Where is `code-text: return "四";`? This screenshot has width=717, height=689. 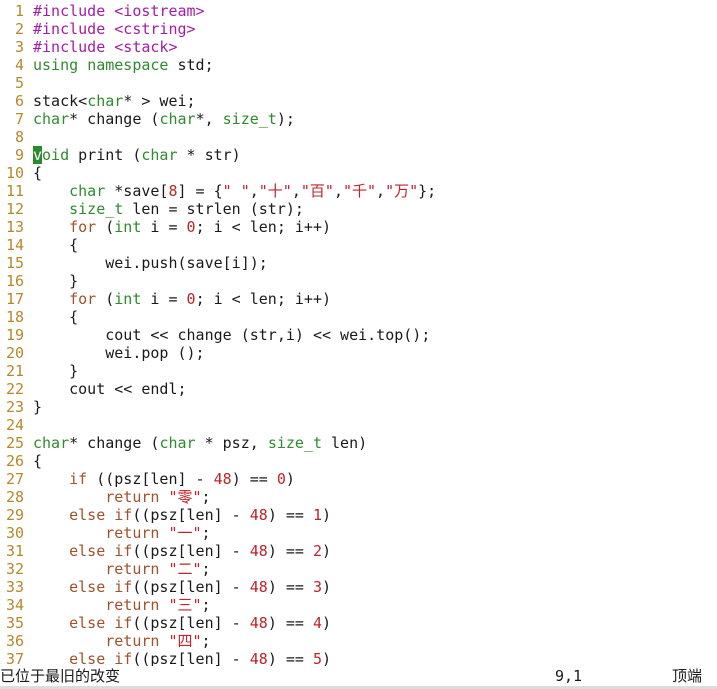
code-text: return "四"; is located at coordinates (122, 641).